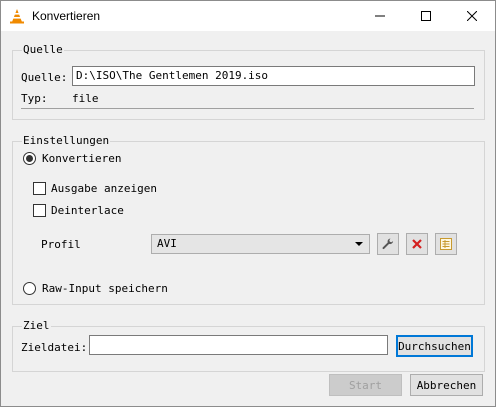 This screenshot has width=496, height=407. What do you see at coordinates (81, 158) in the screenshot?
I see `convert-label: Konvertieren` at bounding box center [81, 158].